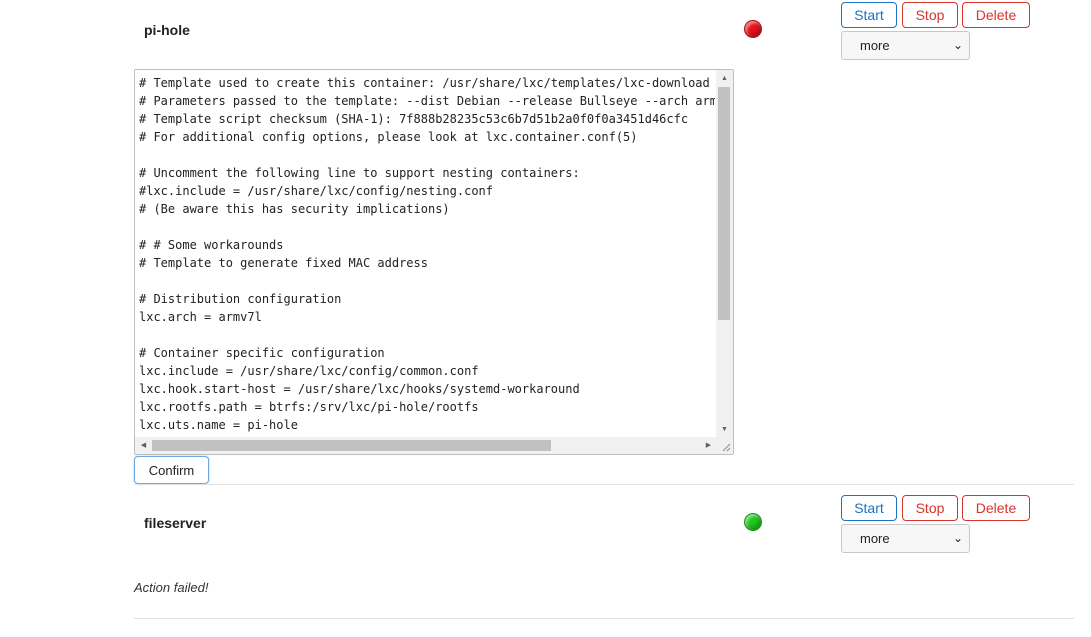 This screenshot has height=637, width=1091. Describe the element at coordinates (175, 523) in the screenshot. I see `container-name: fileserver` at that location.